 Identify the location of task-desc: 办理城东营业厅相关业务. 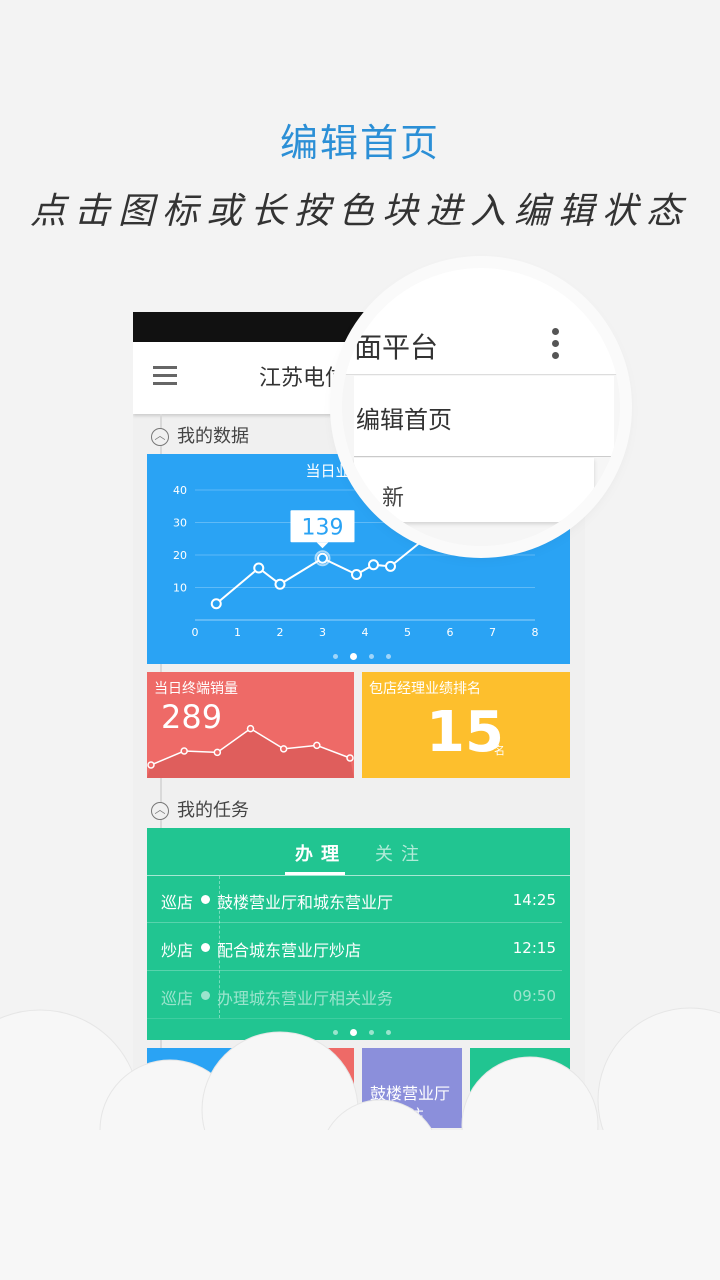
(305, 998).